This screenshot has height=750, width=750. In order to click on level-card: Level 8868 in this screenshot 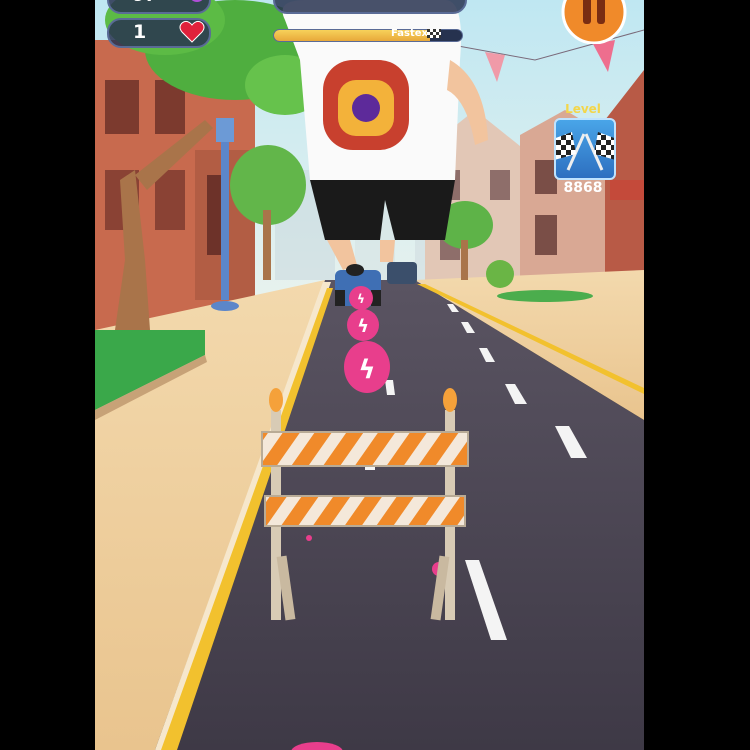, I will do `click(585, 148)`.